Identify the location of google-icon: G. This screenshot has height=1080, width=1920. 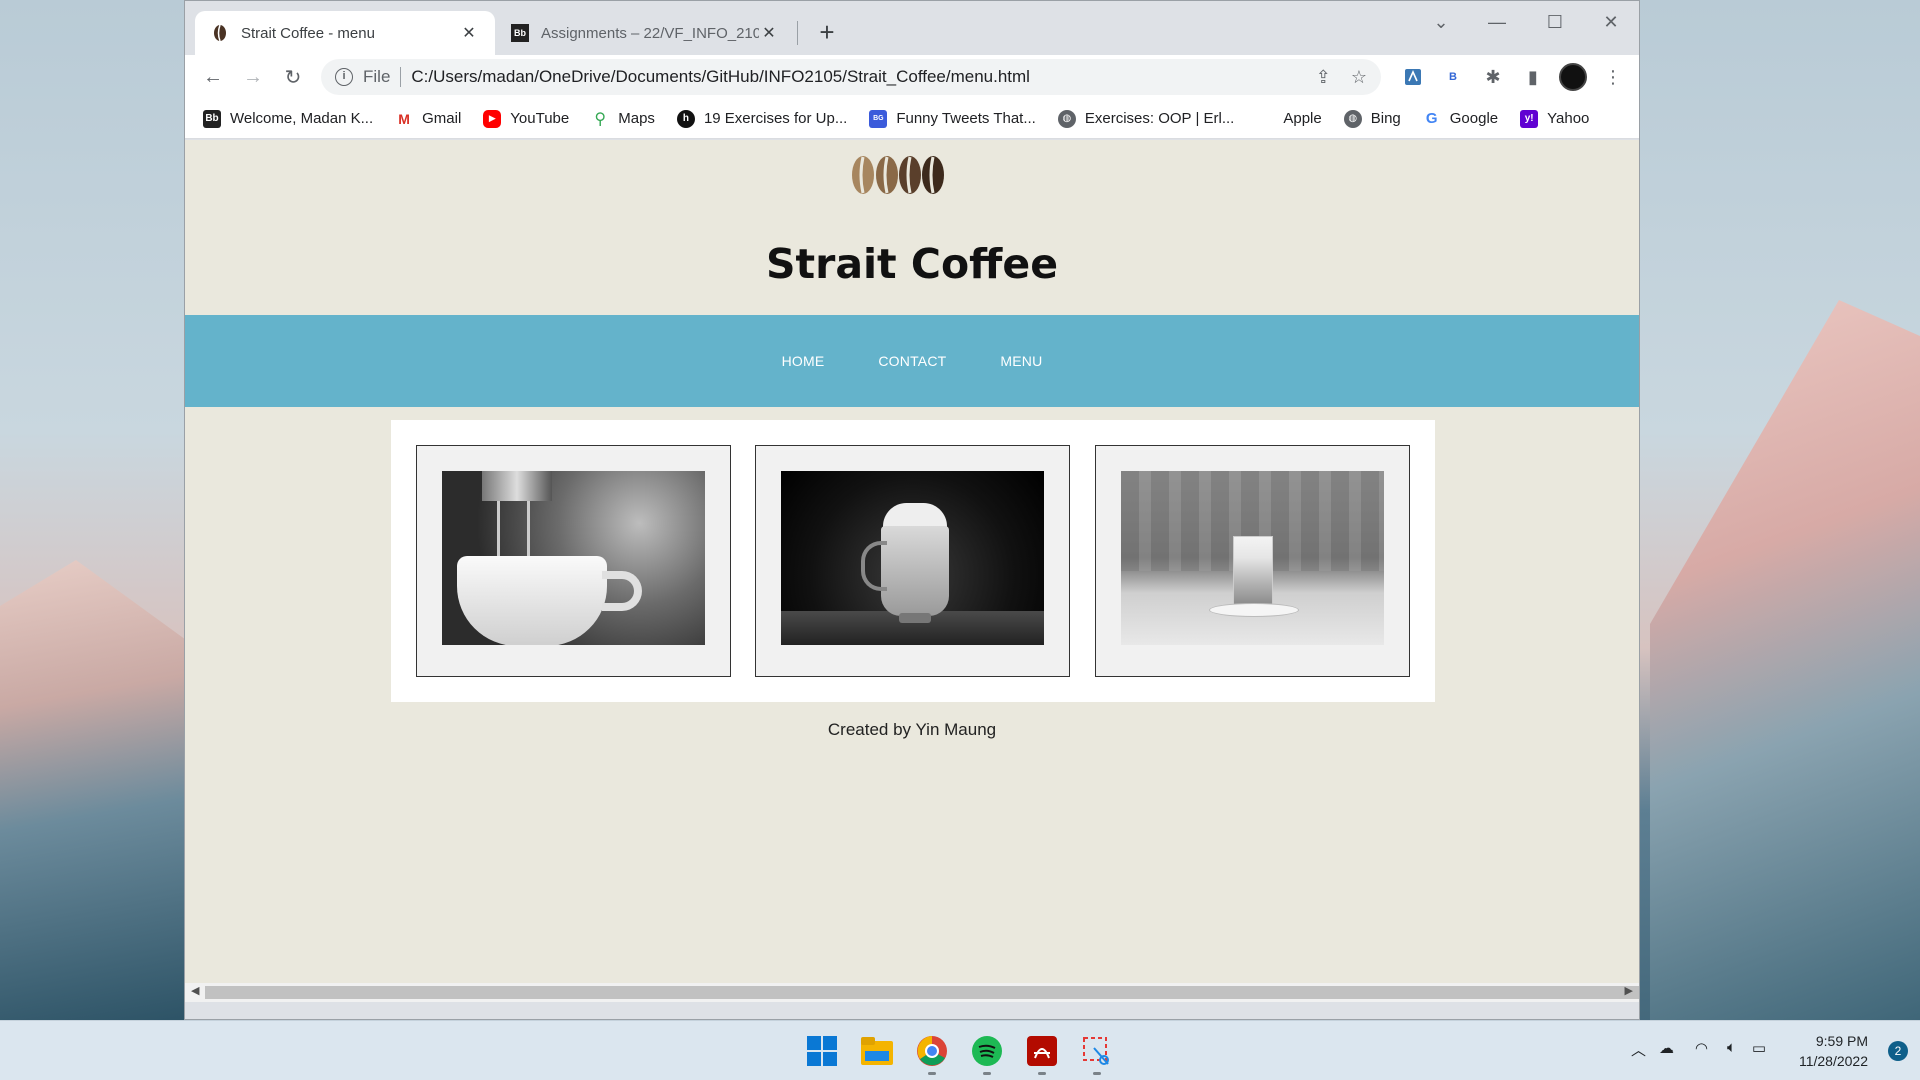
(1431, 118).